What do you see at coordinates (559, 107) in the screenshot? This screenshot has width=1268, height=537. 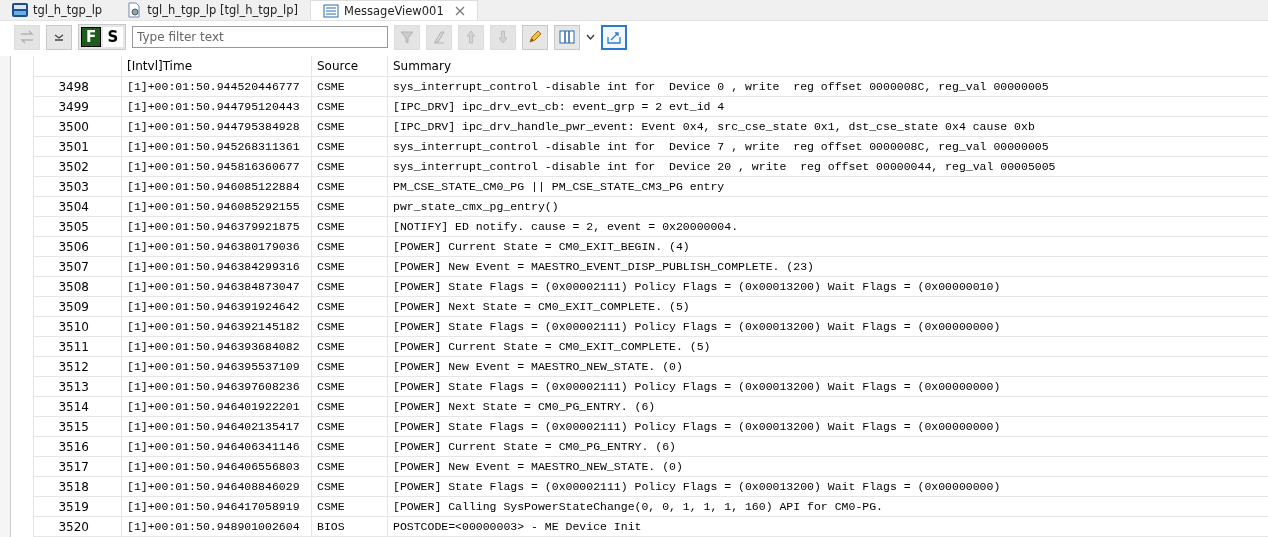 I see `summary-cell-text: [IPC_DRV] ipc_drv_evt_cb: event_grp = 2 evt_id 4` at bounding box center [559, 107].